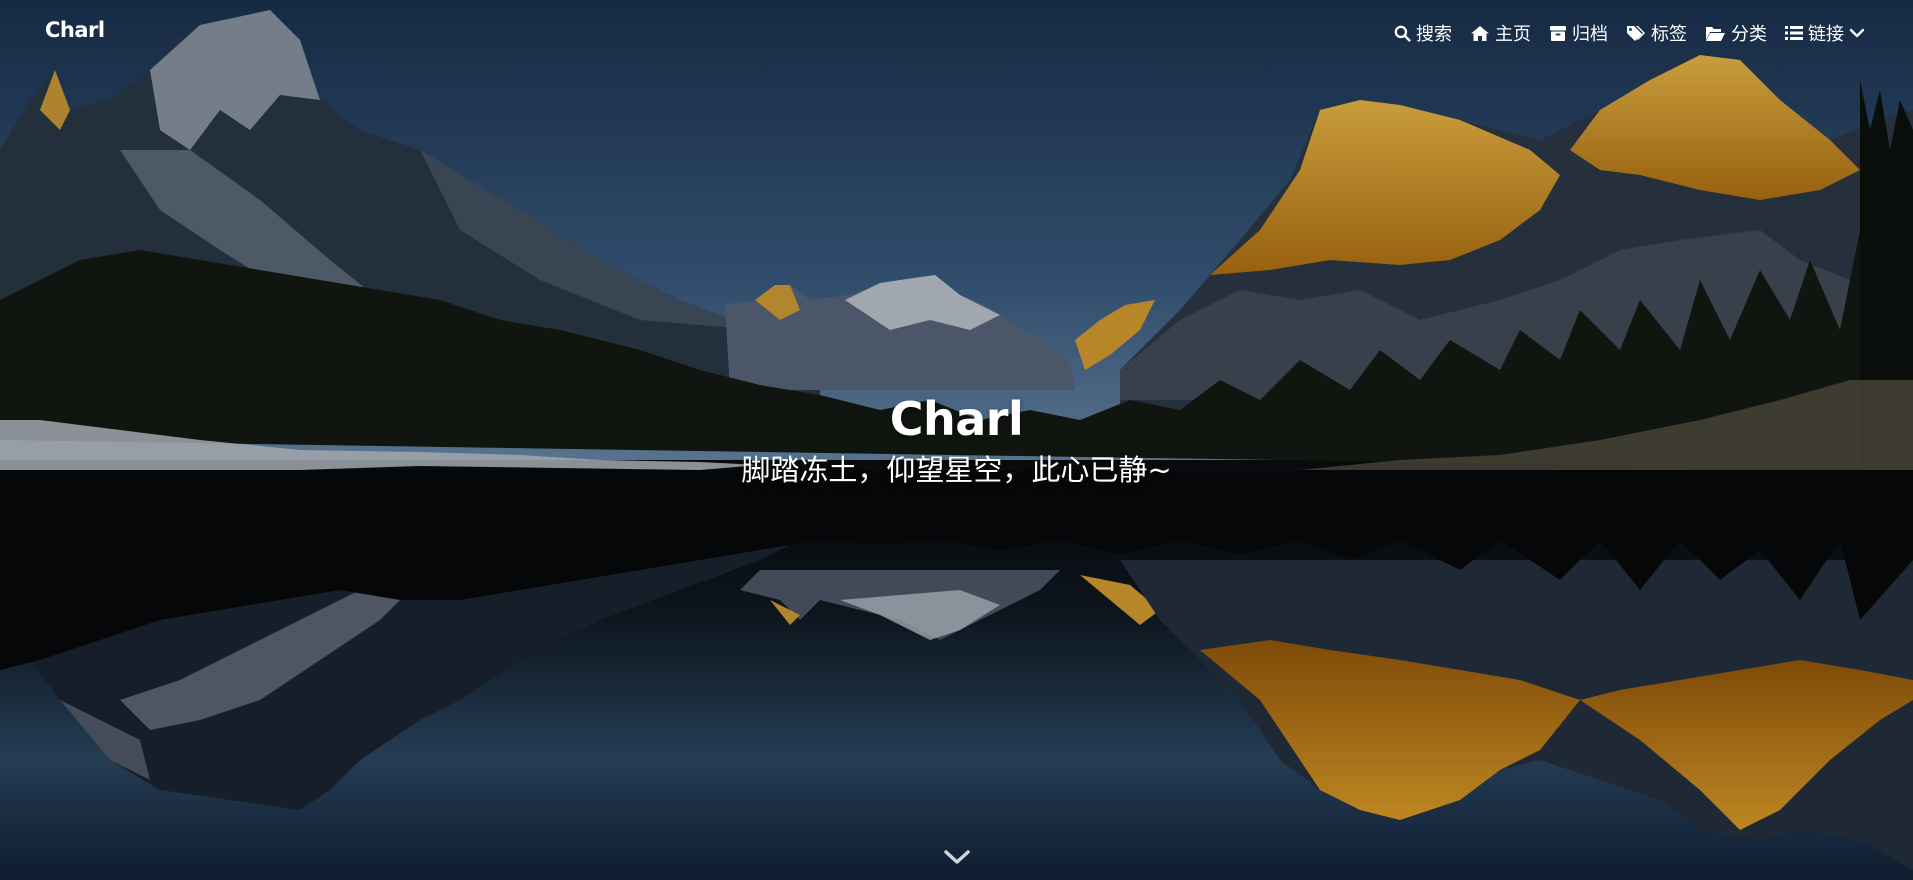 This screenshot has width=1913, height=880. What do you see at coordinates (1590, 34) in the screenshot?
I see `nav-item-label: 归档` at bounding box center [1590, 34].